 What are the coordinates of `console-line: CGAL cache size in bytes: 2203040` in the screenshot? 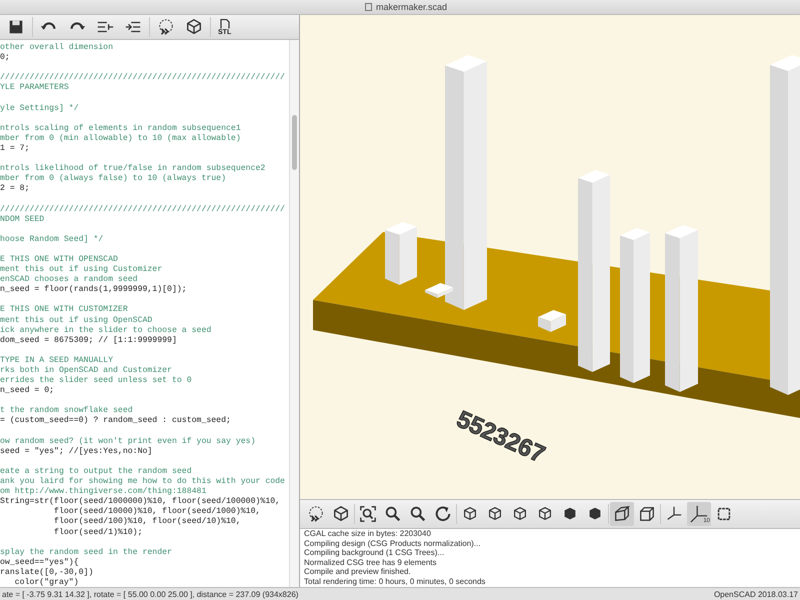 It's located at (368, 533).